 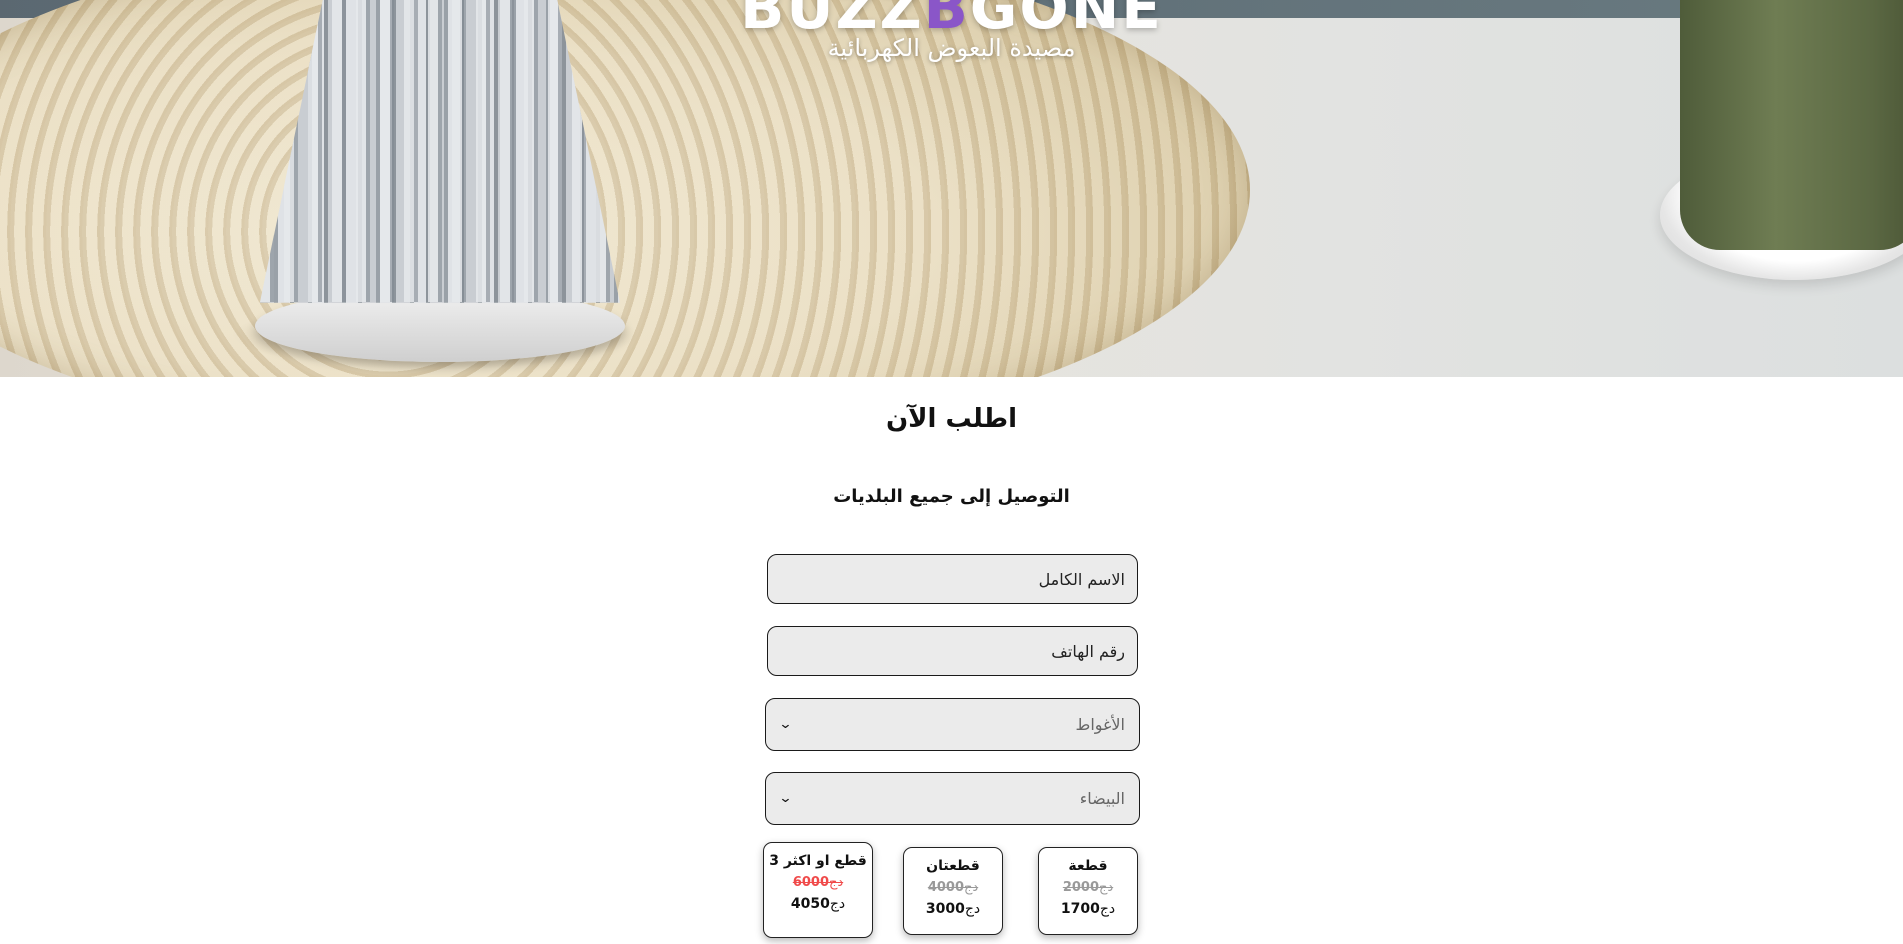 I want to click on full-name-input, so click(x=952, y=579).